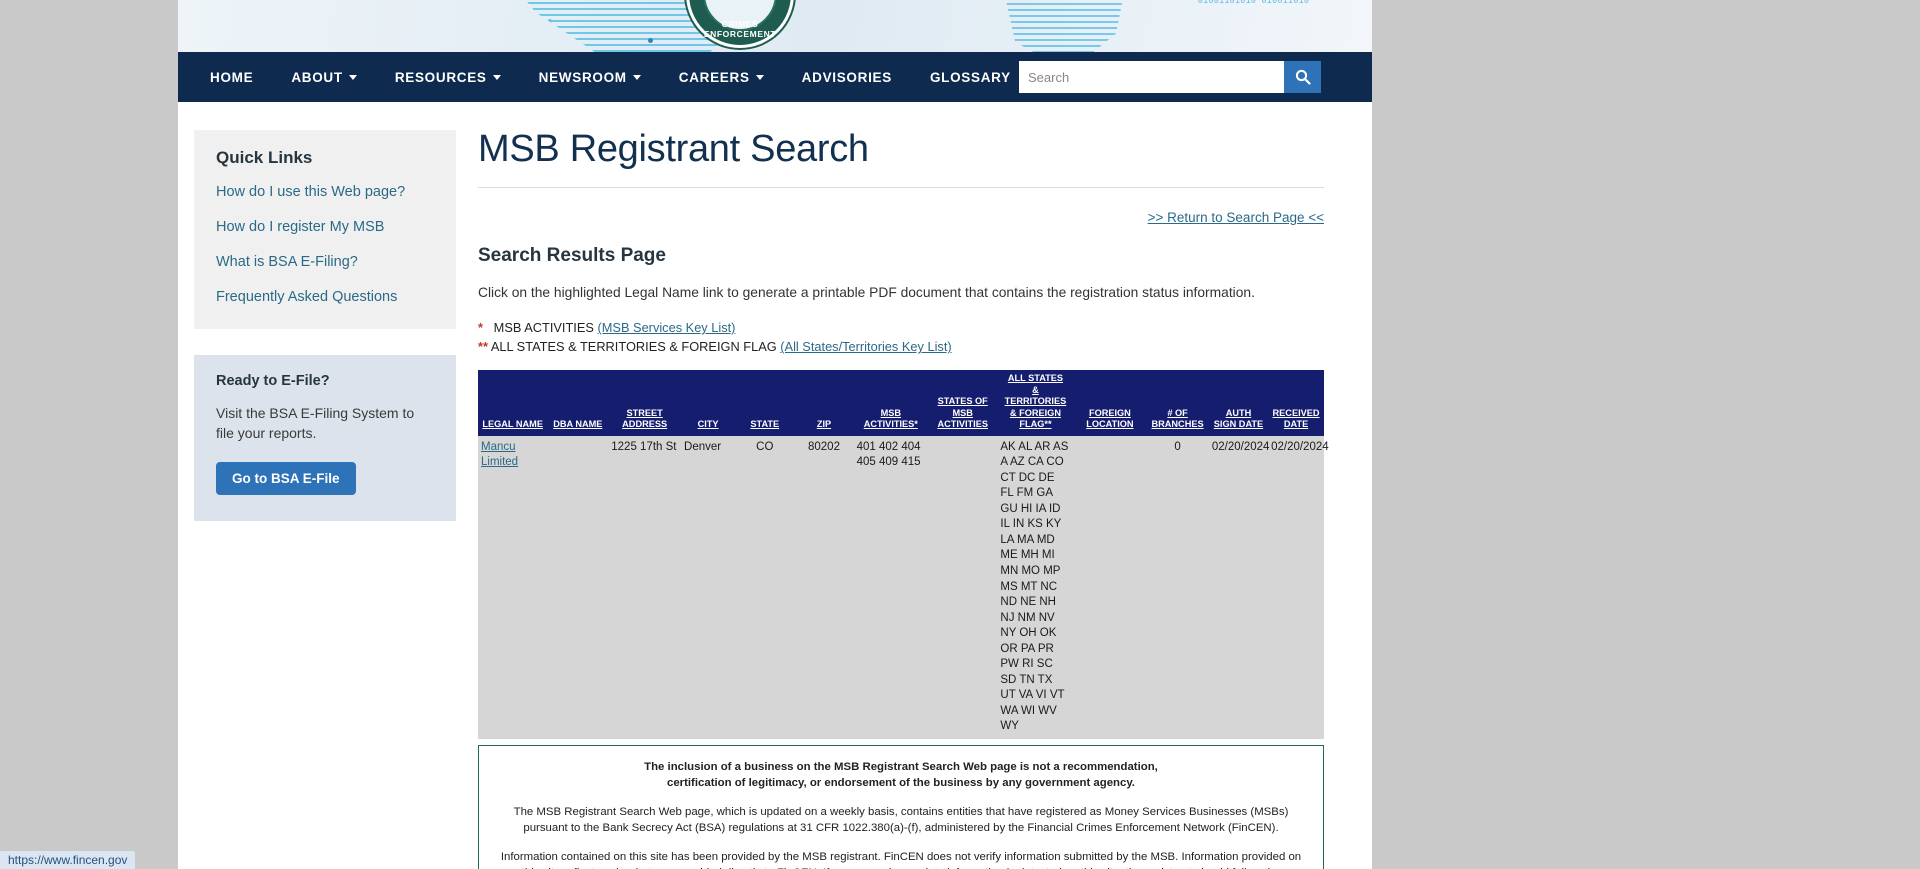 Image resolution: width=1920 pixels, height=869 pixels. What do you see at coordinates (765, 424) in the screenshot?
I see `col-state-line1: STATE` at bounding box center [765, 424].